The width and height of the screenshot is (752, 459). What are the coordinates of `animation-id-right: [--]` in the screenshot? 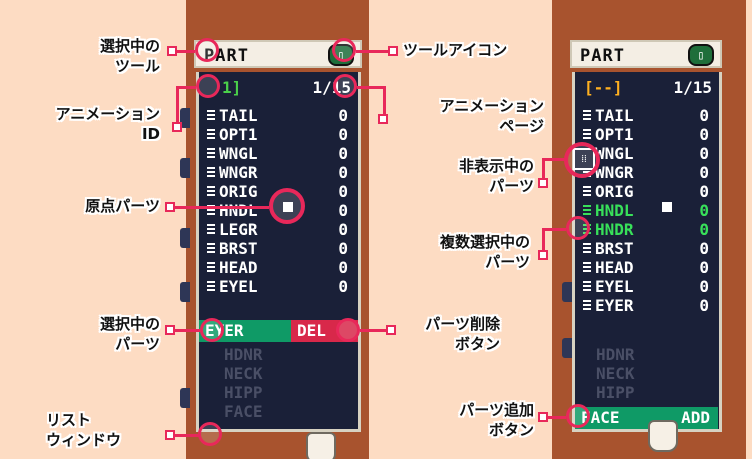 It's located at (603, 87).